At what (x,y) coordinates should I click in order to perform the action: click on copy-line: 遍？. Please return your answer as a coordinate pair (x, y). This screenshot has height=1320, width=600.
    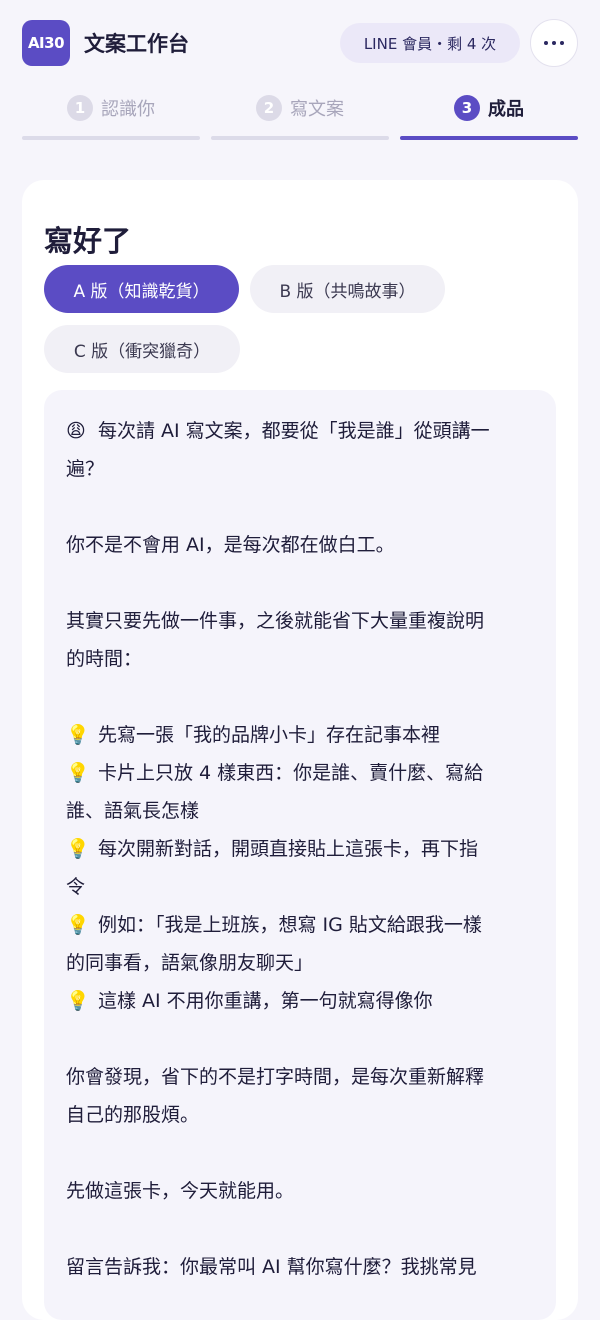
    Looking at the image, I should click on (301, 469).